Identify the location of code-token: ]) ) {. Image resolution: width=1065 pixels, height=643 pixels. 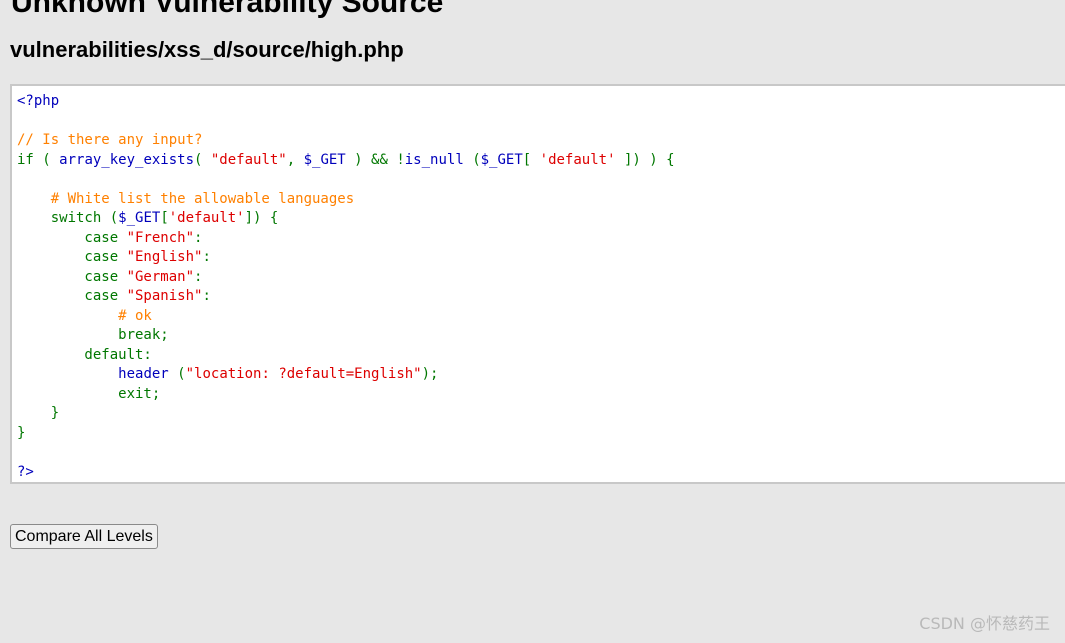
(649, 159).